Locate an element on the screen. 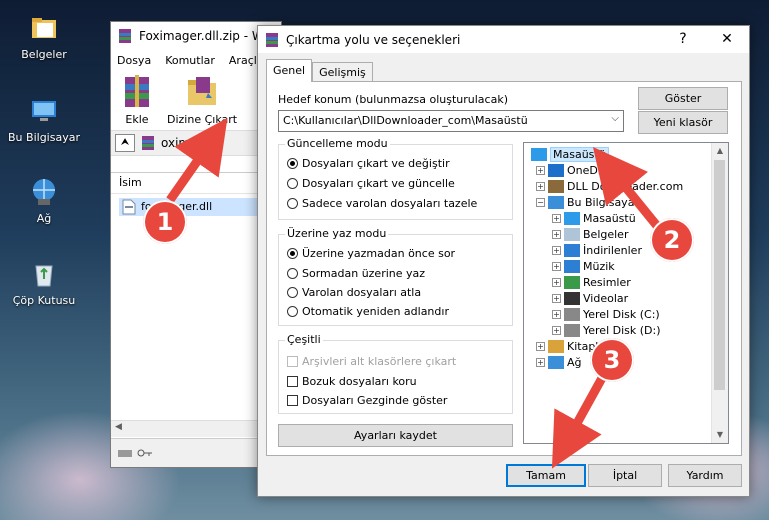 This screenshot has height=520, width=769. update-option-replace: Dosyaları çıkart ve değiştir is located at coordinates (368, 163).